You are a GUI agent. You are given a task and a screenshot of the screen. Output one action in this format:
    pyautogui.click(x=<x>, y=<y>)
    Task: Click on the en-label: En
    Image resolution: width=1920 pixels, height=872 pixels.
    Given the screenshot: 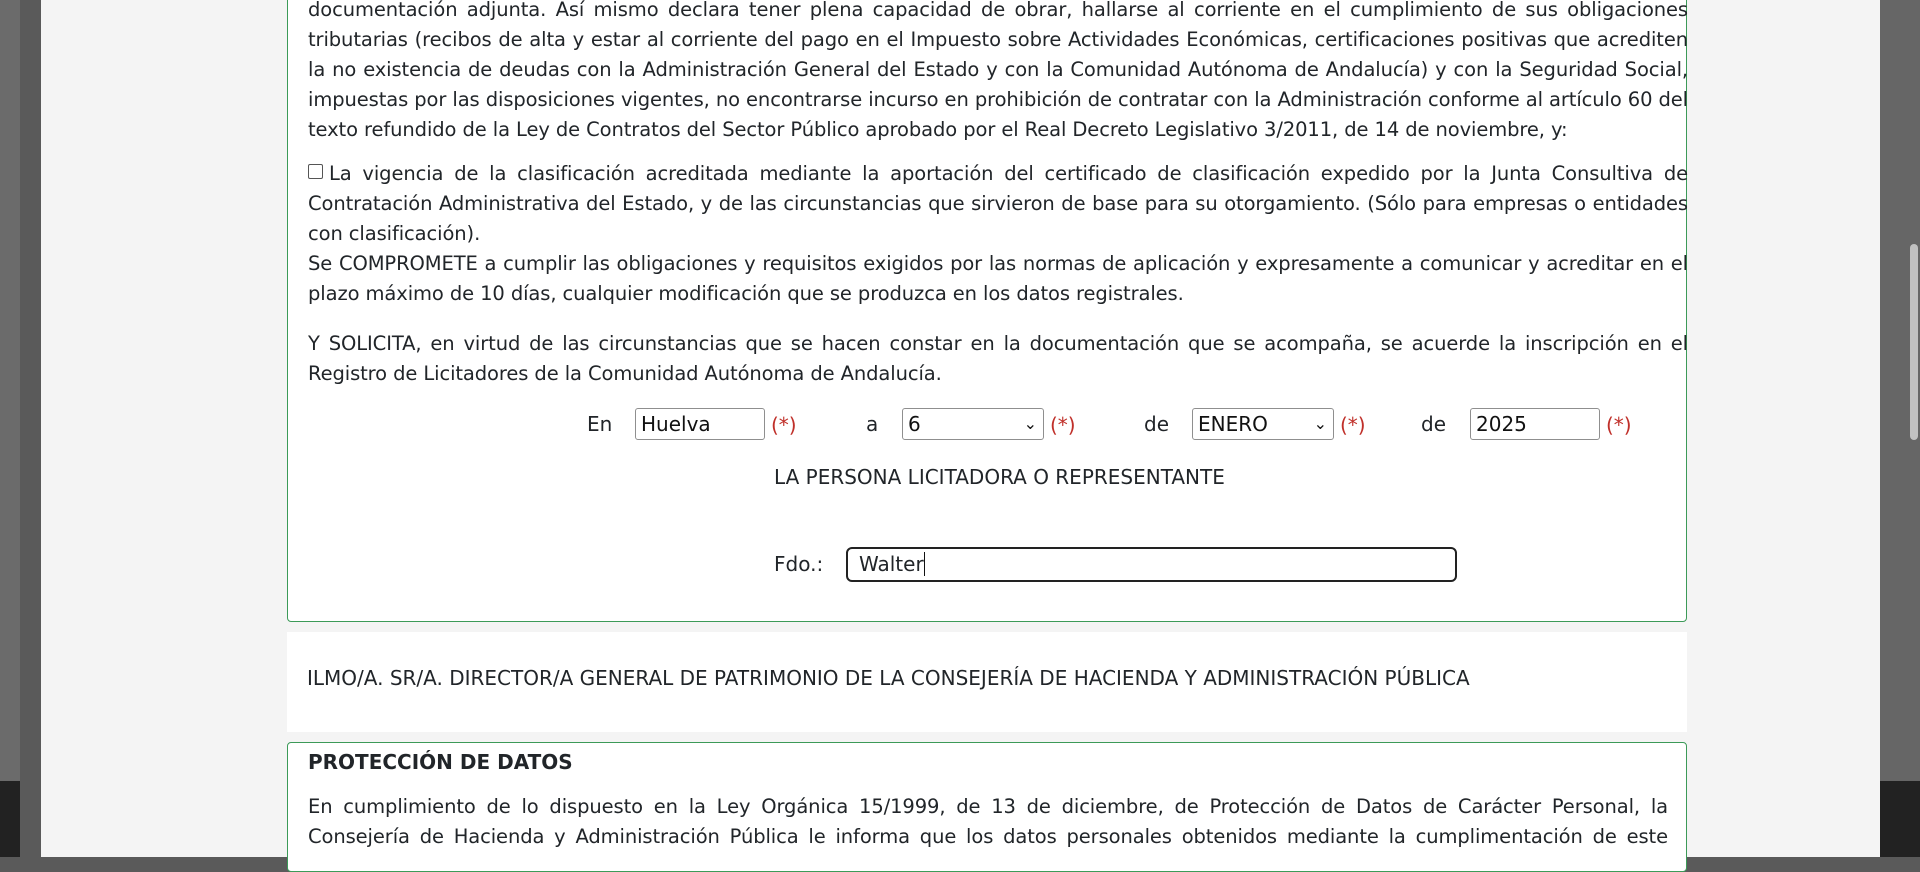 What is the action you would take?
    pyautogui.click(x=600, y=424)
    